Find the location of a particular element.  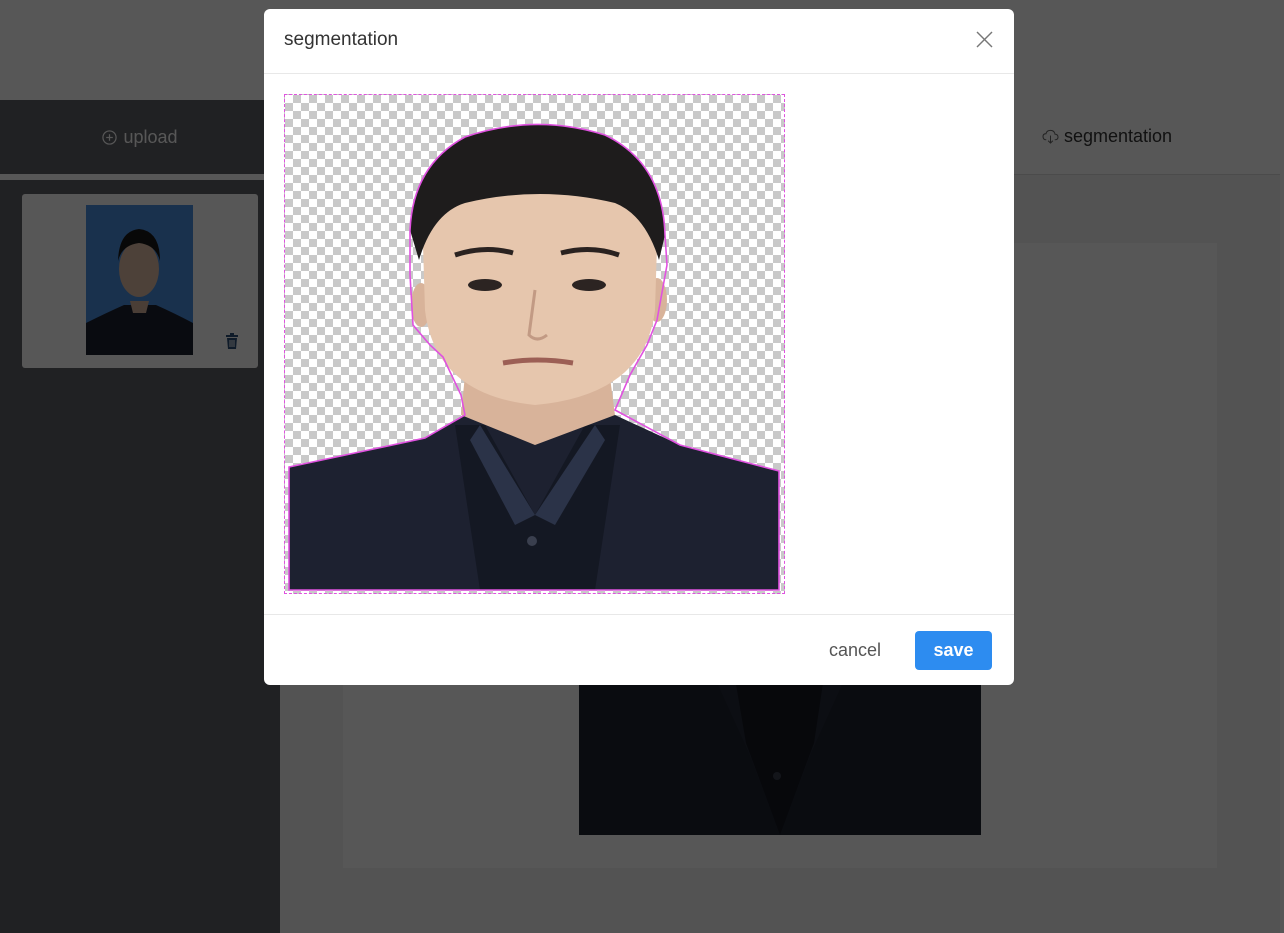

dialog-title: segmentation is located at coordinates (341, 39).